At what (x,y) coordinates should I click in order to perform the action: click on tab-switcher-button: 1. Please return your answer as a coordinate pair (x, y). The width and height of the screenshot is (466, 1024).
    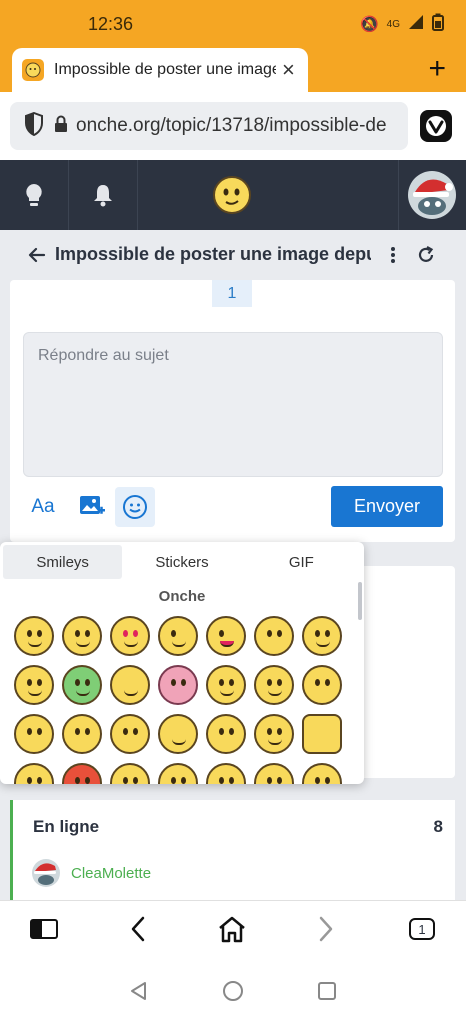
    Looking at the image, I should click on (422, 929).